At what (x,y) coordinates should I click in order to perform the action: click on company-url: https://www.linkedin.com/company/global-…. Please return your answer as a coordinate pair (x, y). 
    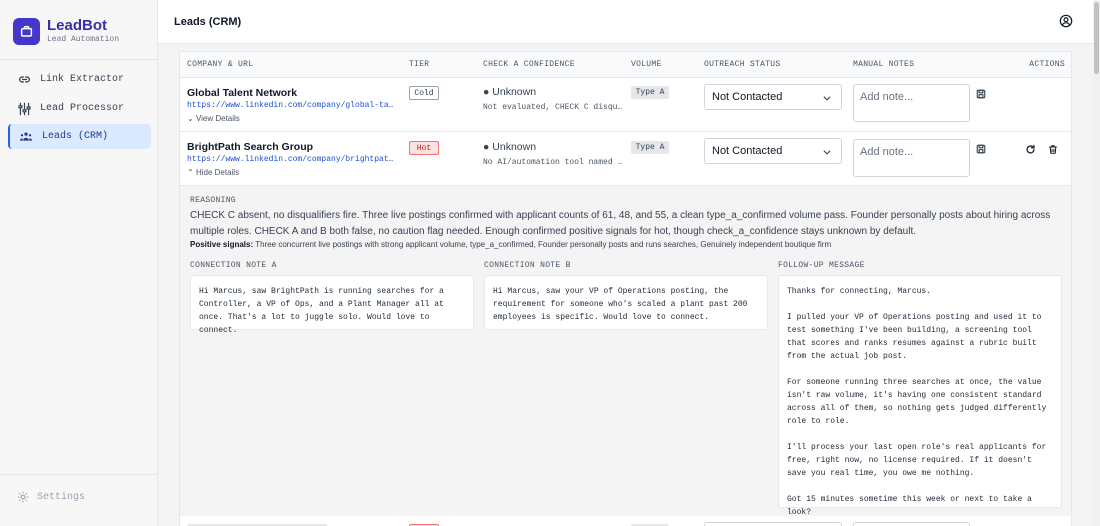
    Looking at the image, I should click on (292, 105).